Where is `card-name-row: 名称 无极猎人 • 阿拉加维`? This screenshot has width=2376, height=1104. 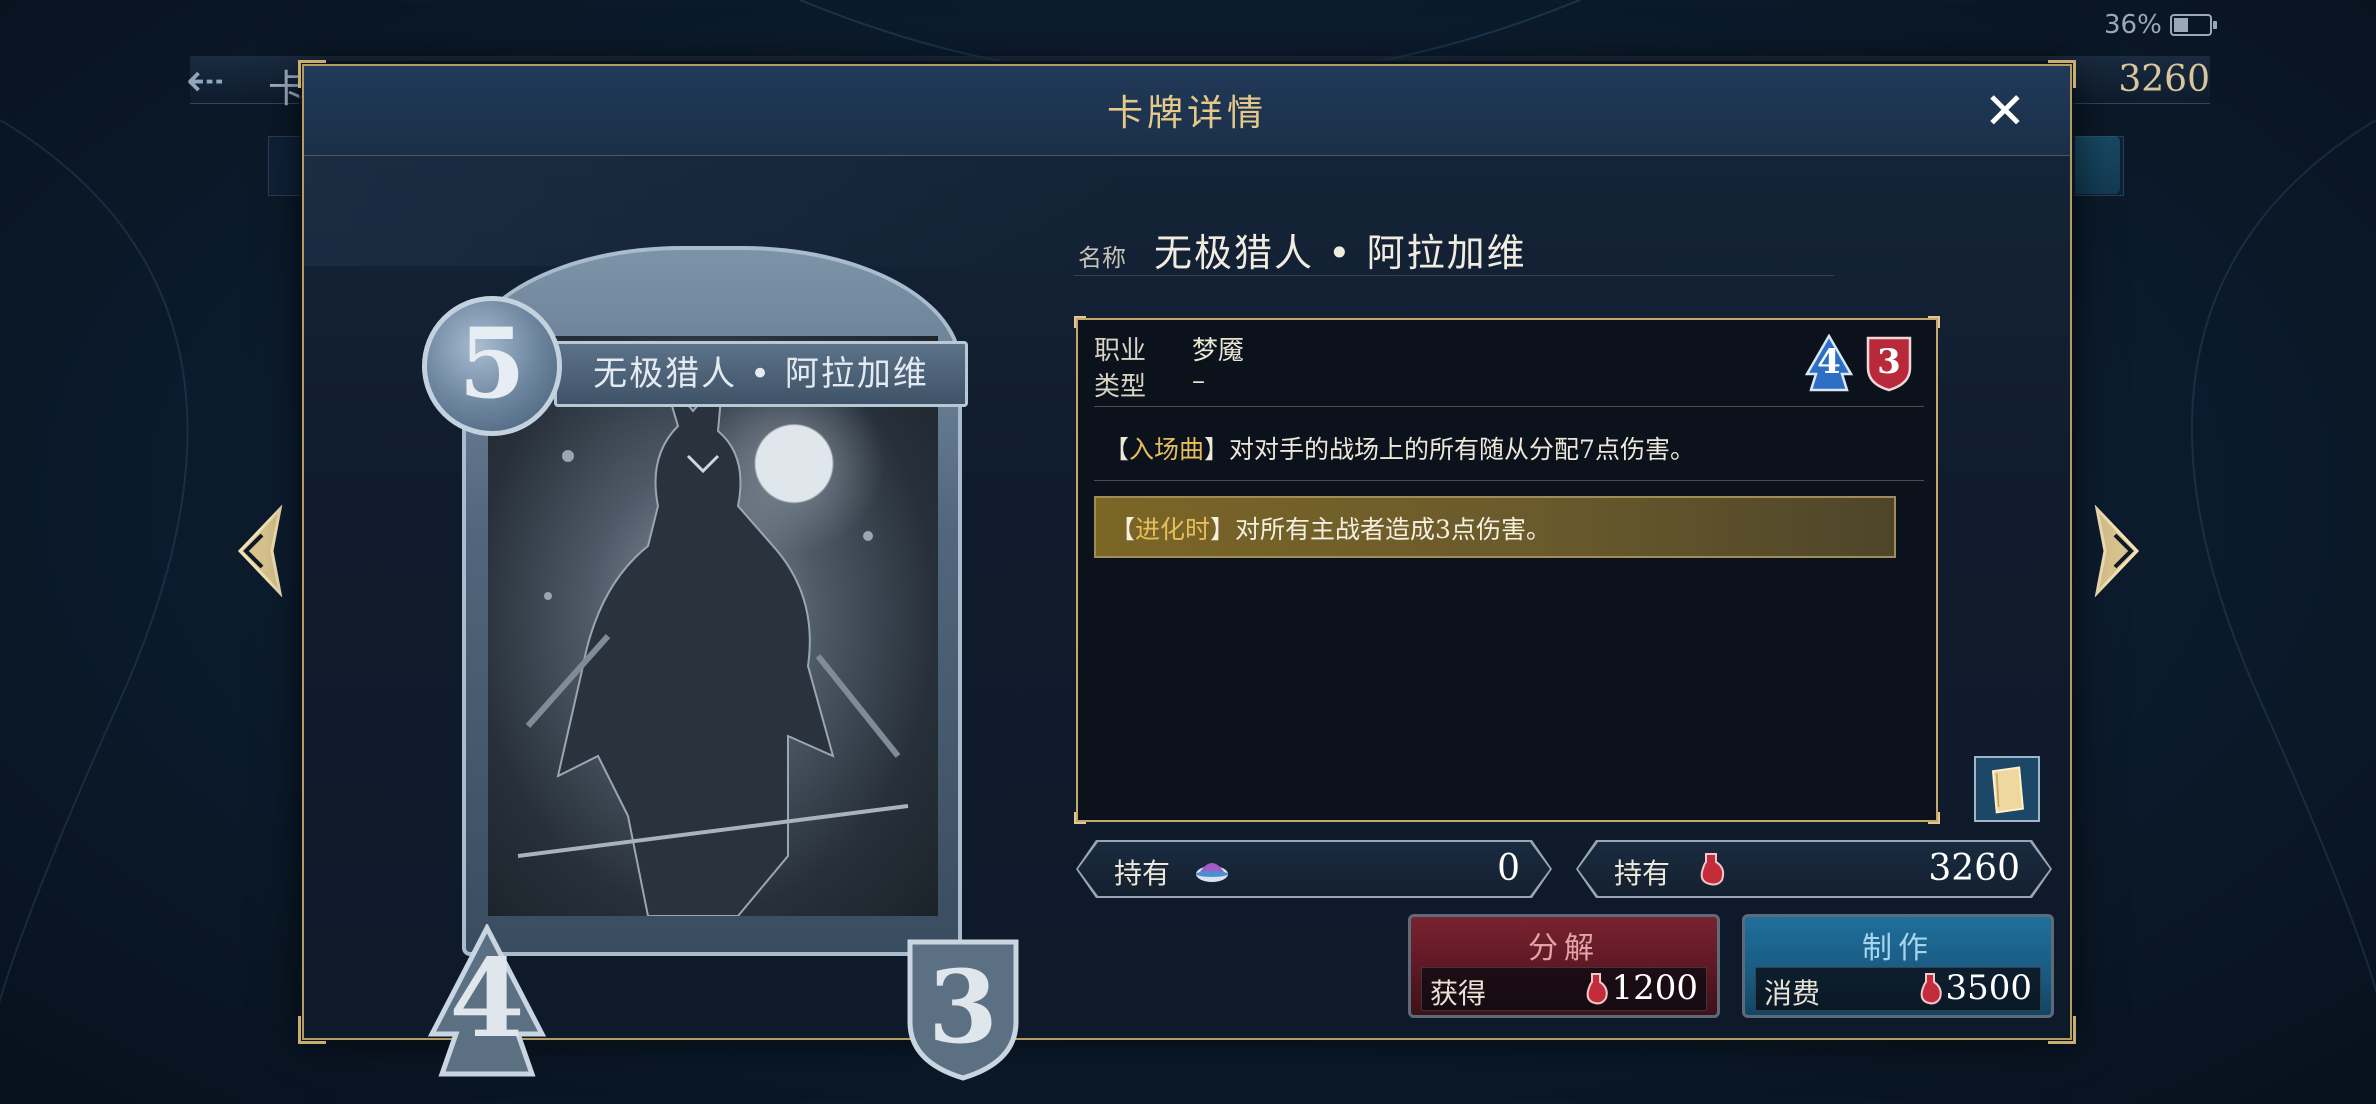 card-name-row: 名称 无极猎人 • 阿拉加维 is located at coordinates (1454, 246).